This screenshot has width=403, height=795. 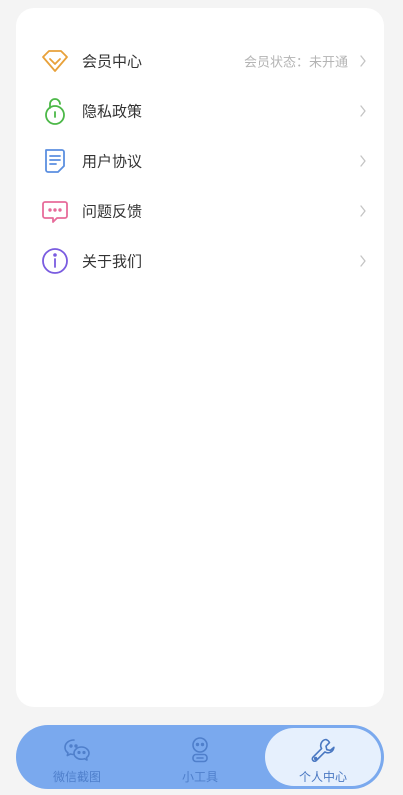 I want to click on tab-label: 微信截图, so click(x=76, y=777).